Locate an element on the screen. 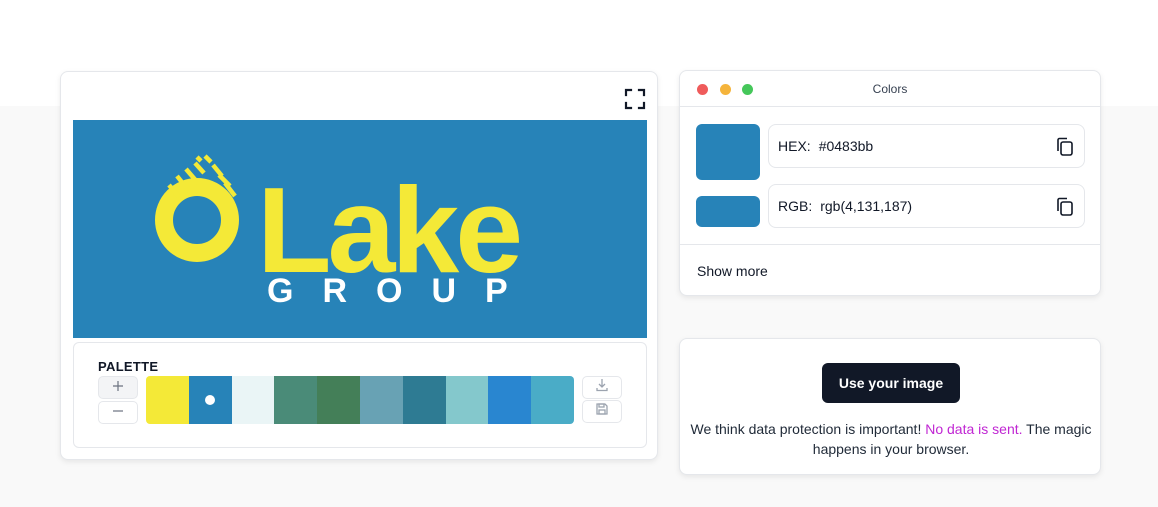  plus-icon is located at coordinates (118, 388).